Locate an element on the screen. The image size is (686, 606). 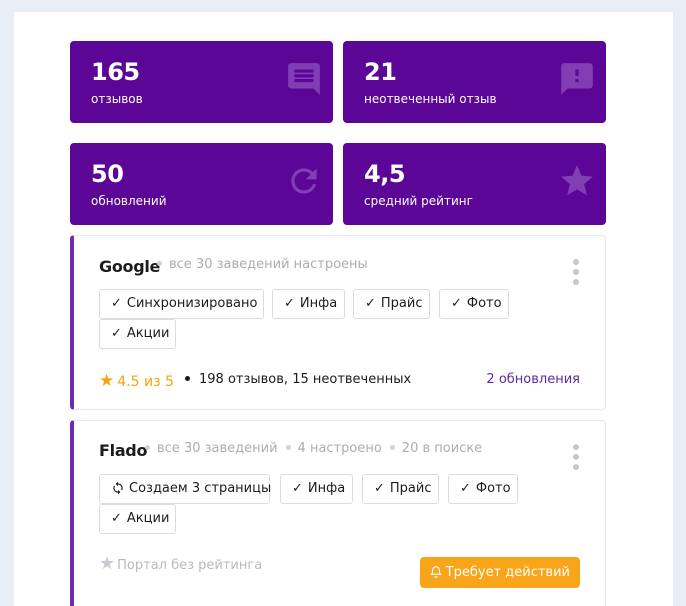
star-icon is located at coordinates (577, 180).